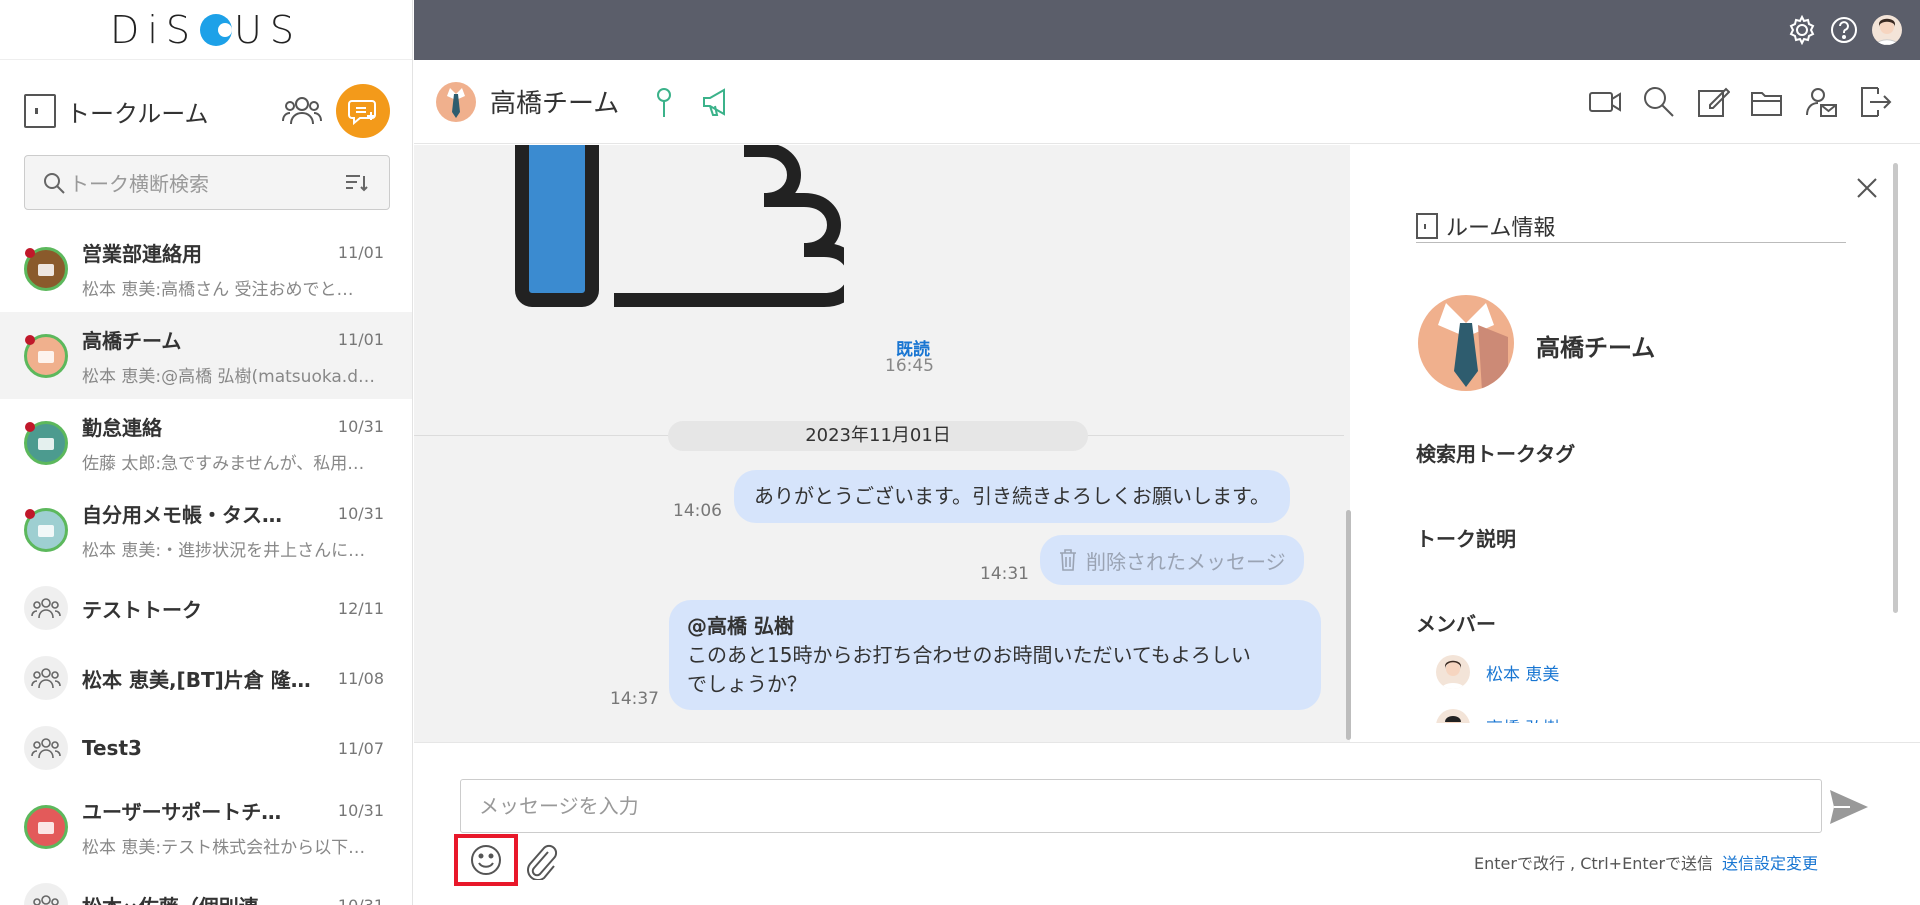 Image resolution: width=1920 pixels, height=905 pixels. I want to click on members-icon, so click(302, 111).